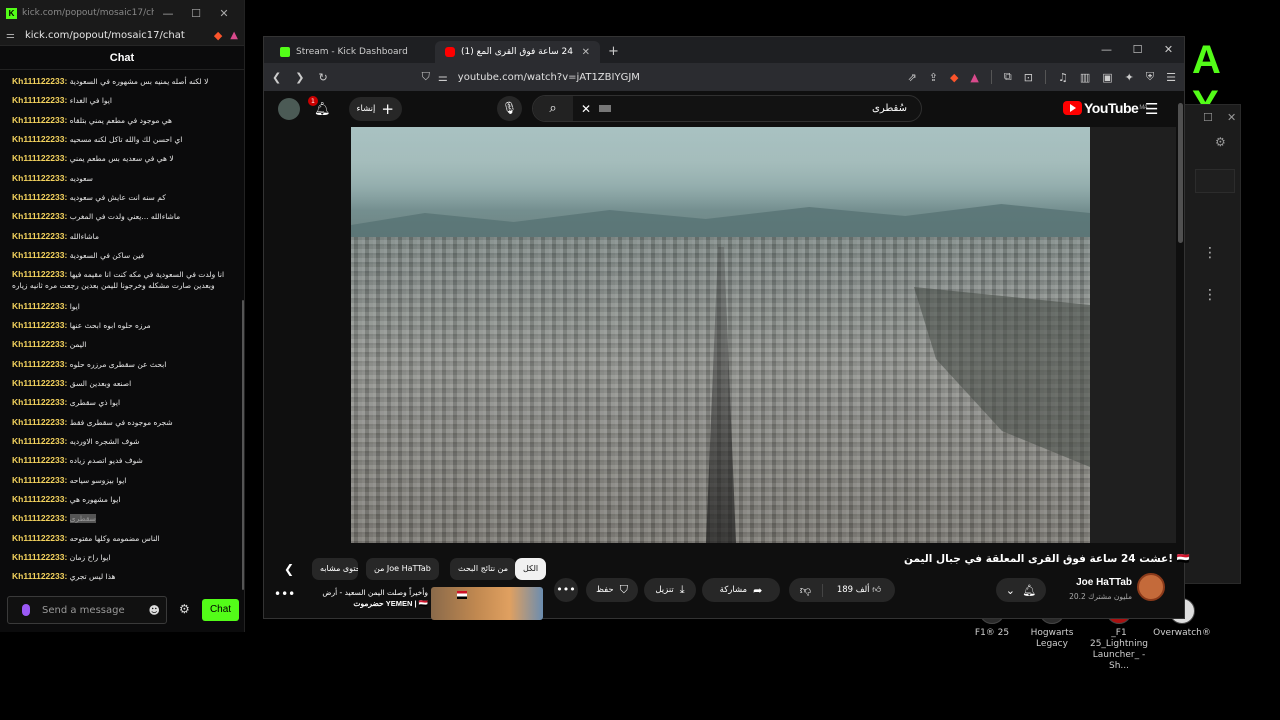 This screenshot has height=720, width=1280. I want to click on settings-icon: ⚙, so click(1220, 142).